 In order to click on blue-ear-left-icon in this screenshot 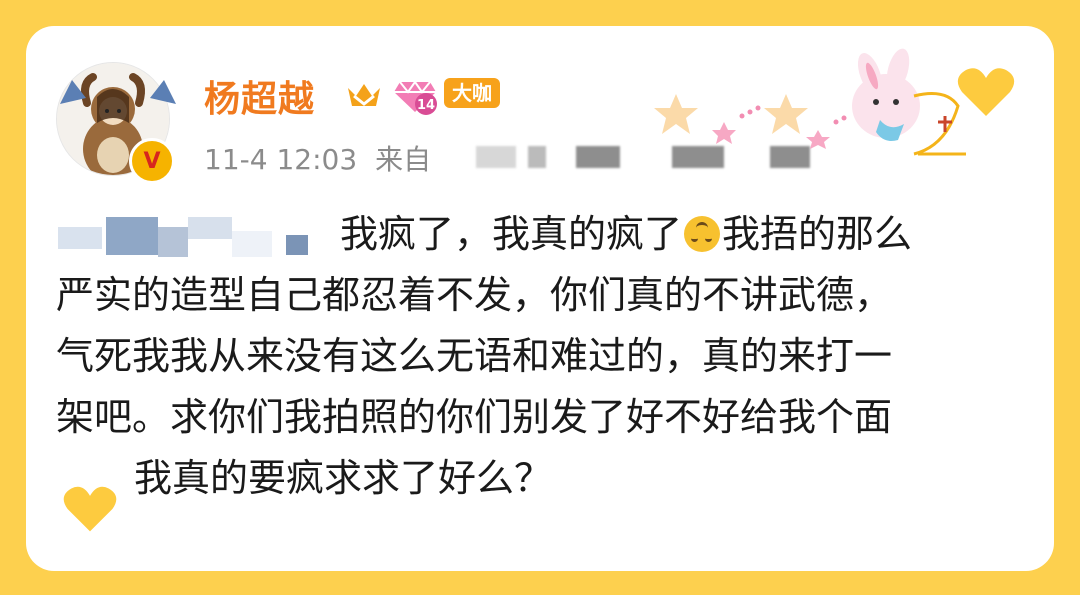, I will do `click(73, 92)`.